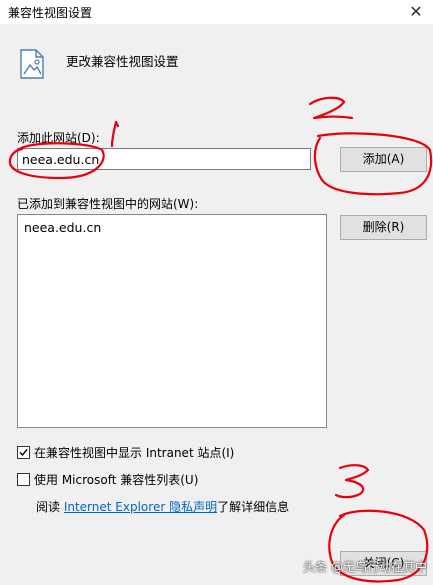 The image size is (433, 585). What do you see at coordinates (50, 13) in the screenshot?
I see `window-title: 兼容性视图设置` at bounding box center [50, 13].